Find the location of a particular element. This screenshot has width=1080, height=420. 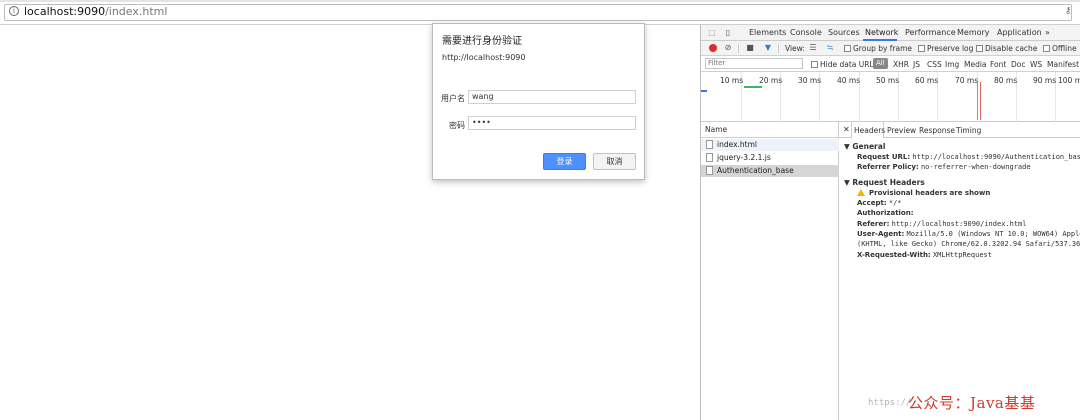

tick-label: 80 ms is located at coordinates (1006, 80).